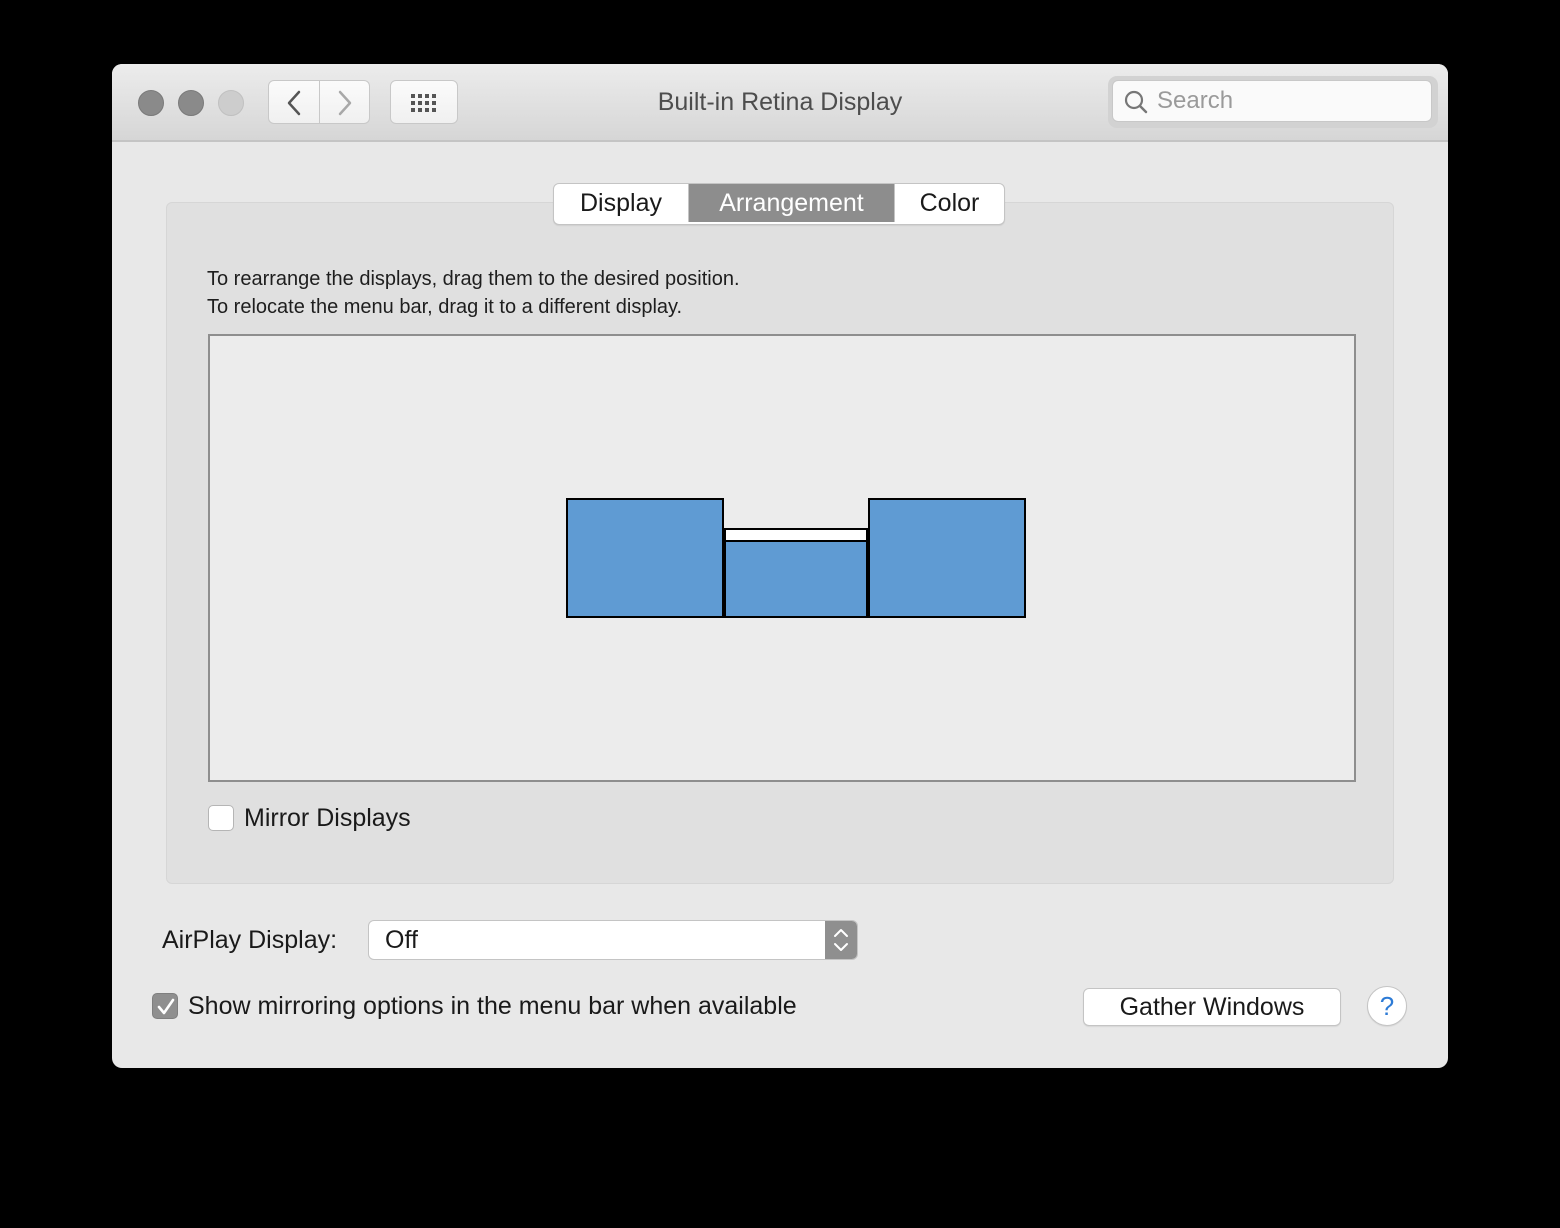 Image resolution: width=1560 pixels, height=1228 pixels. Describe the element at coordinates (1212, 1007) in the screenshot. I see `gather-windows-button: Gather Windows` at that location.